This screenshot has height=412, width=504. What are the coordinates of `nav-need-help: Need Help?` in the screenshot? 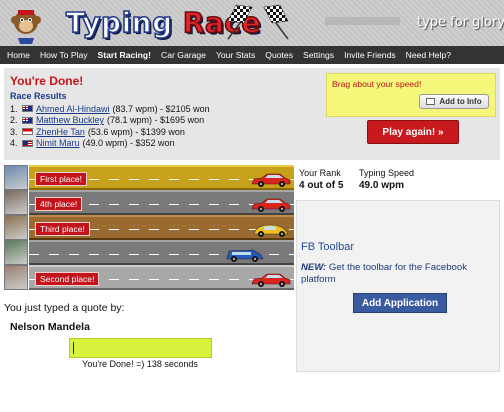 It's located at (428, 55).